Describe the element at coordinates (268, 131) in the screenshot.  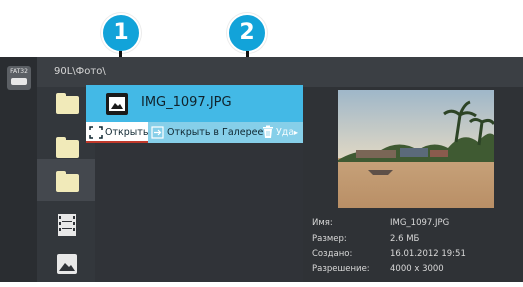
I see `trash-icon` at that location.